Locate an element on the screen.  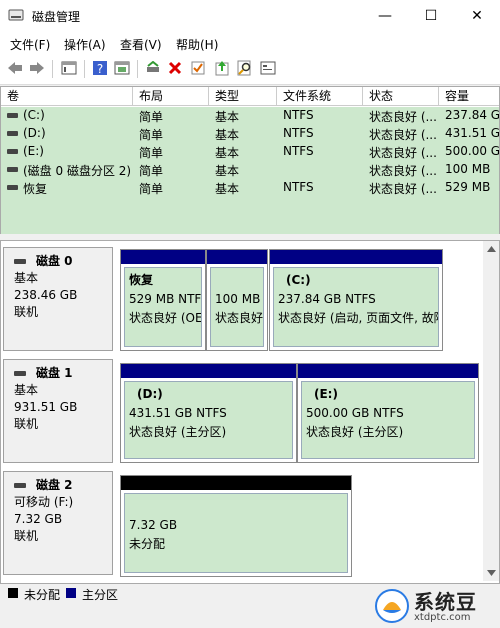
disk-size: 931.51 GB is located at coordinates (46, 407).